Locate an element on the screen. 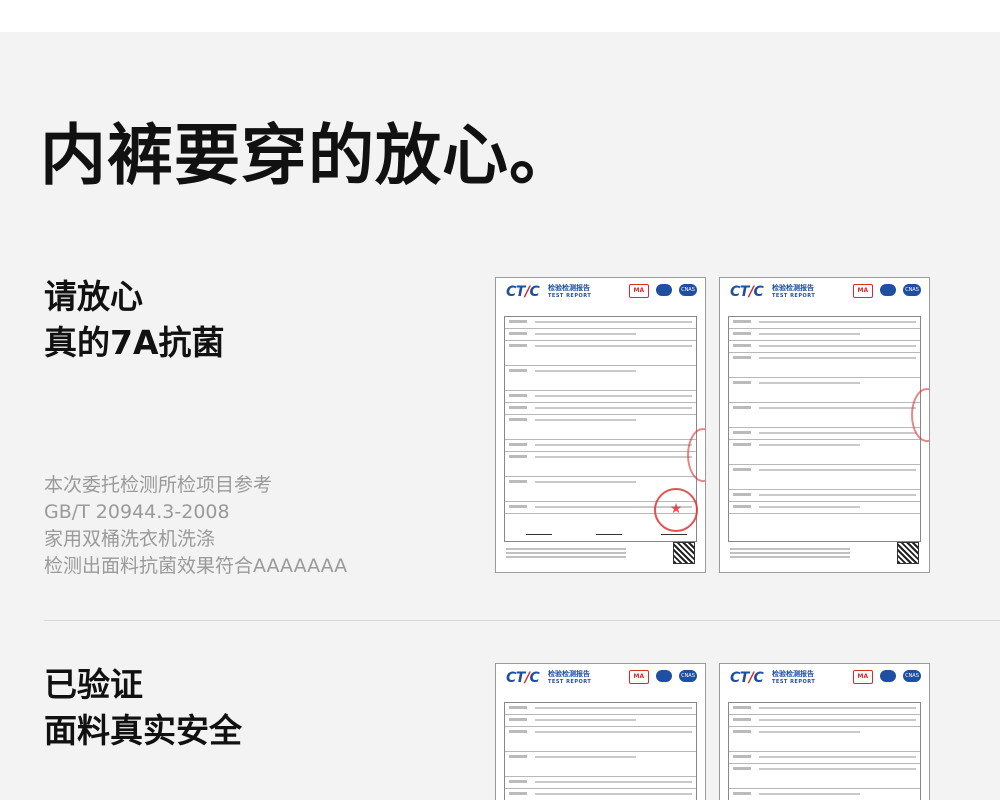 The image size is (1000, 800). official-stamp-icon: ★ is located at coordinates (676, 510).